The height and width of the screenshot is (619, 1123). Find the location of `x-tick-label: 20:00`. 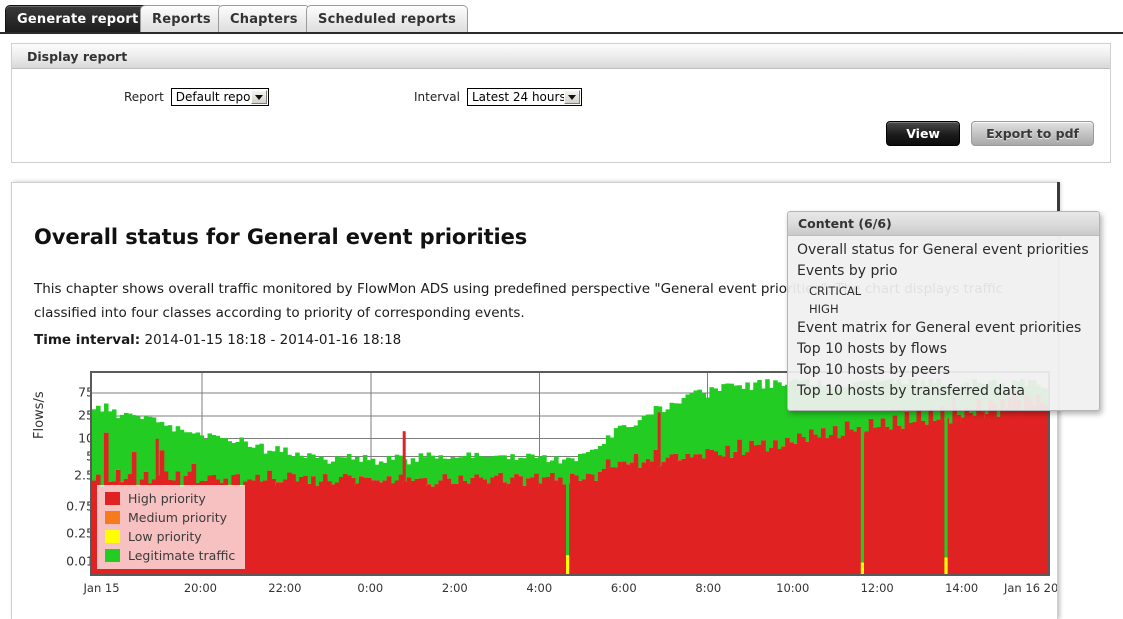

x-tick-label: 20:00 is located at coordinates (200, 588).